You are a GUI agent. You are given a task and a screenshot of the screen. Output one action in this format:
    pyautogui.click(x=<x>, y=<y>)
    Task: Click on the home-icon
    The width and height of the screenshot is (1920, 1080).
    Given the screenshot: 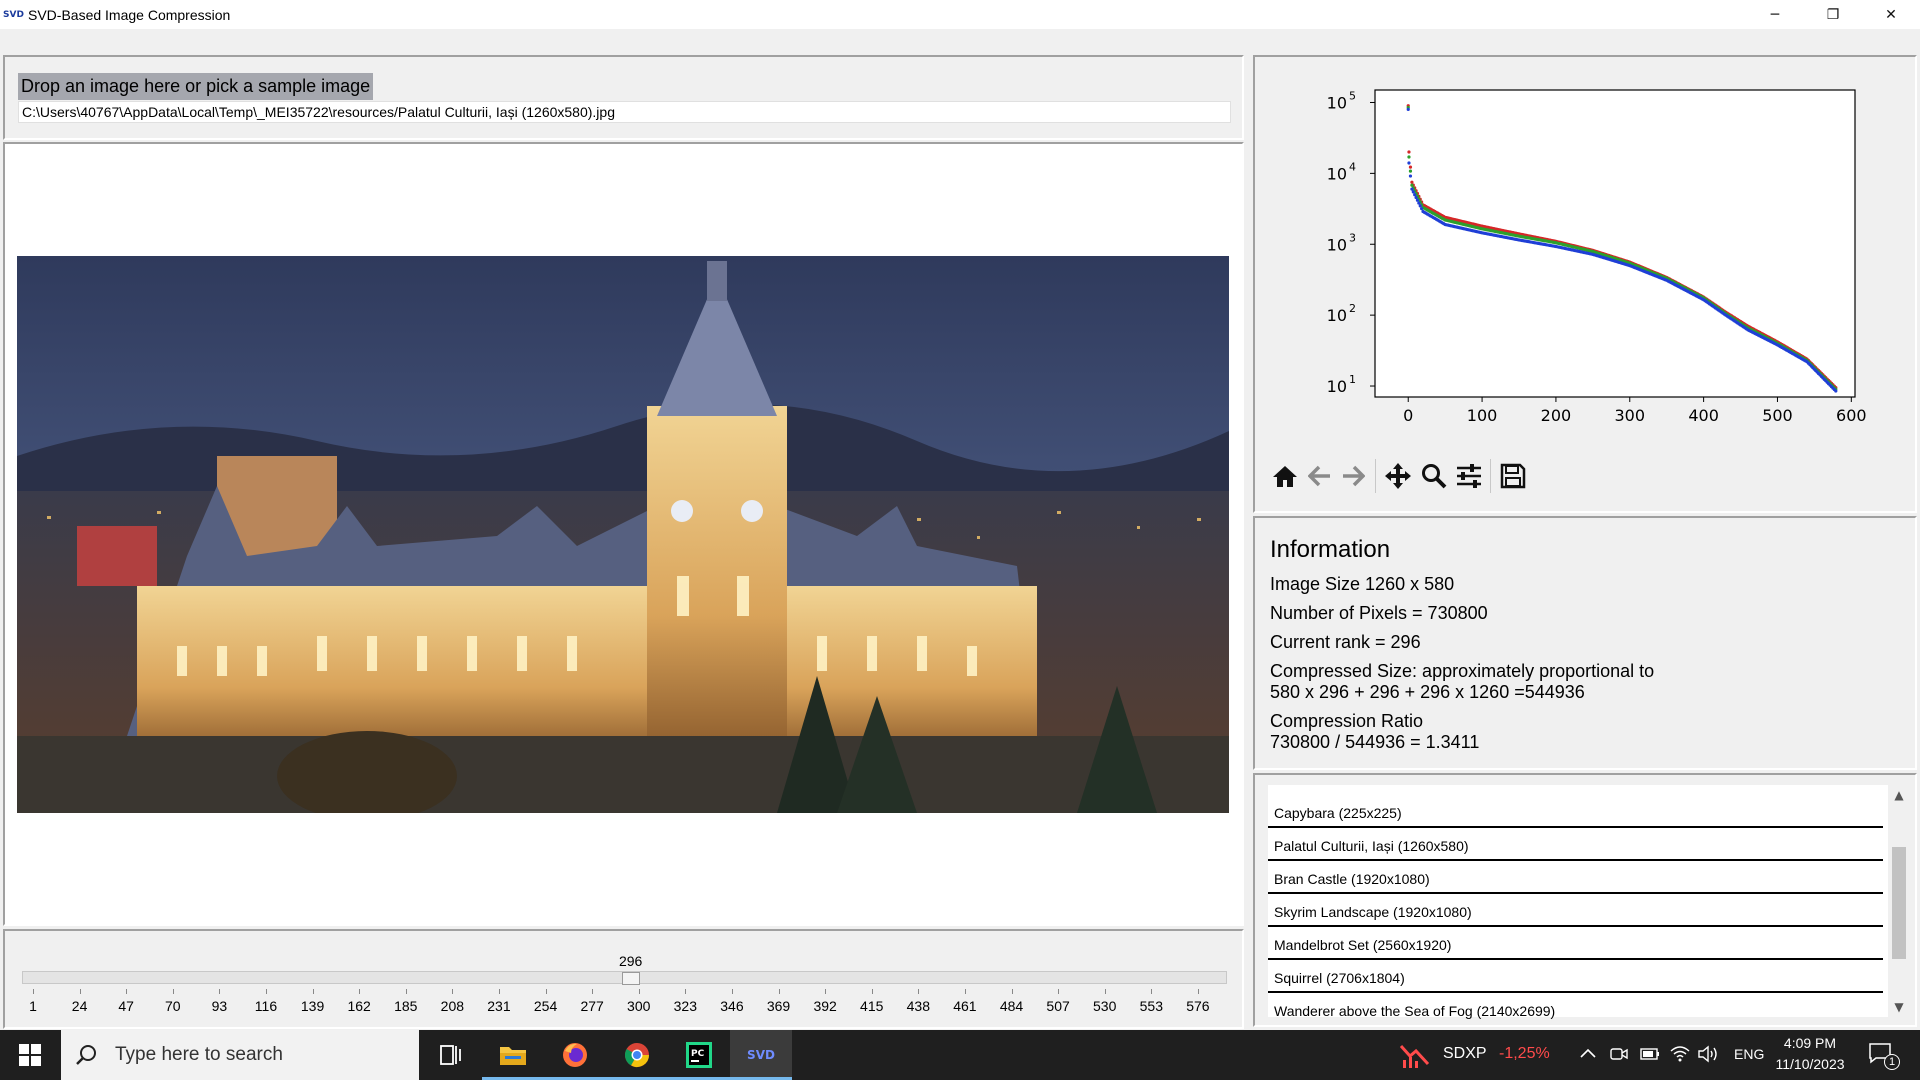 What is the action you would take?
    pyautogui.click(x=1285, y=476)
    